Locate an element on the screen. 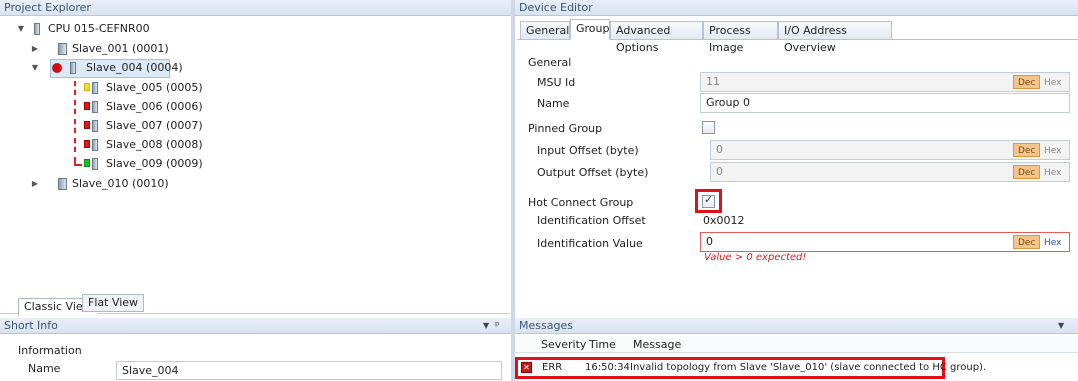  check-icon: ✓ is located at coordinates (709, 199).